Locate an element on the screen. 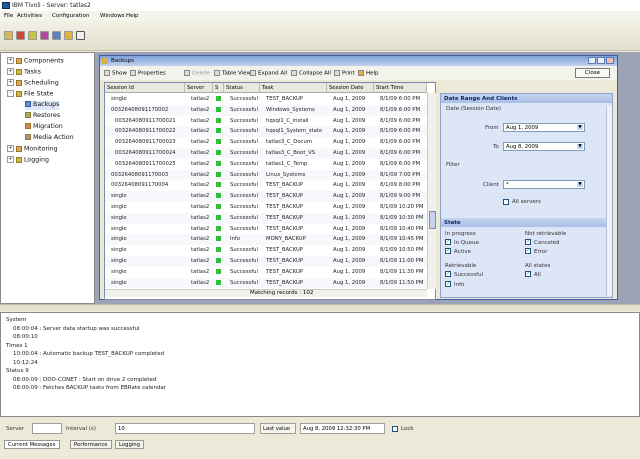  tree-item-media-action: Media Action is located at coordinates (49, 138).